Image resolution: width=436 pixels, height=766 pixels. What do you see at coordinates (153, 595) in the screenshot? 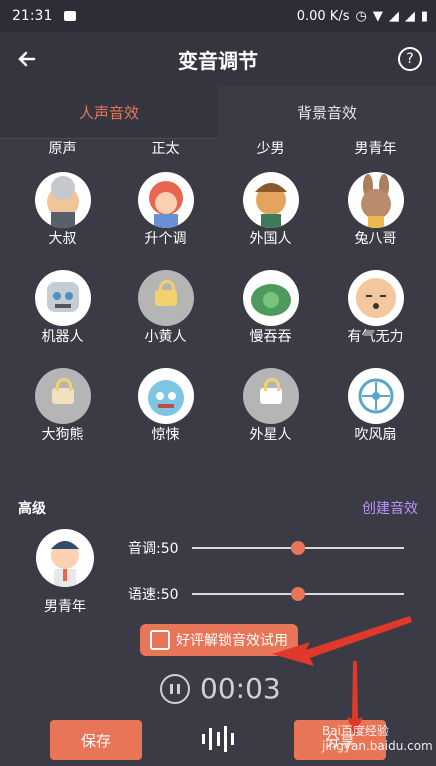
I see `speed-label: 语速:50` at bounding box center [153, 595].